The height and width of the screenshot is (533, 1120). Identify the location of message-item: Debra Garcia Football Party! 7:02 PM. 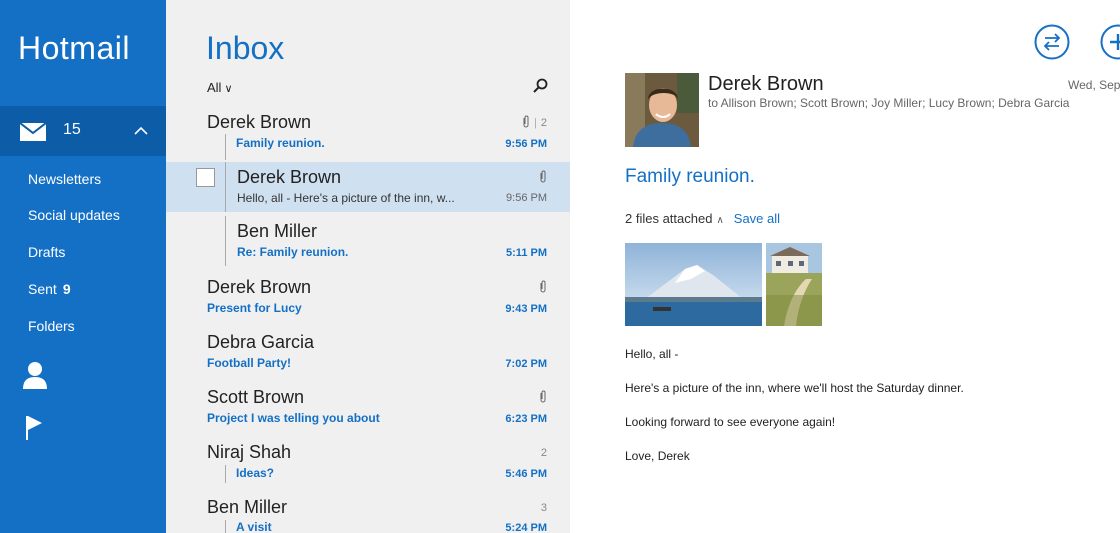
(368, 354).